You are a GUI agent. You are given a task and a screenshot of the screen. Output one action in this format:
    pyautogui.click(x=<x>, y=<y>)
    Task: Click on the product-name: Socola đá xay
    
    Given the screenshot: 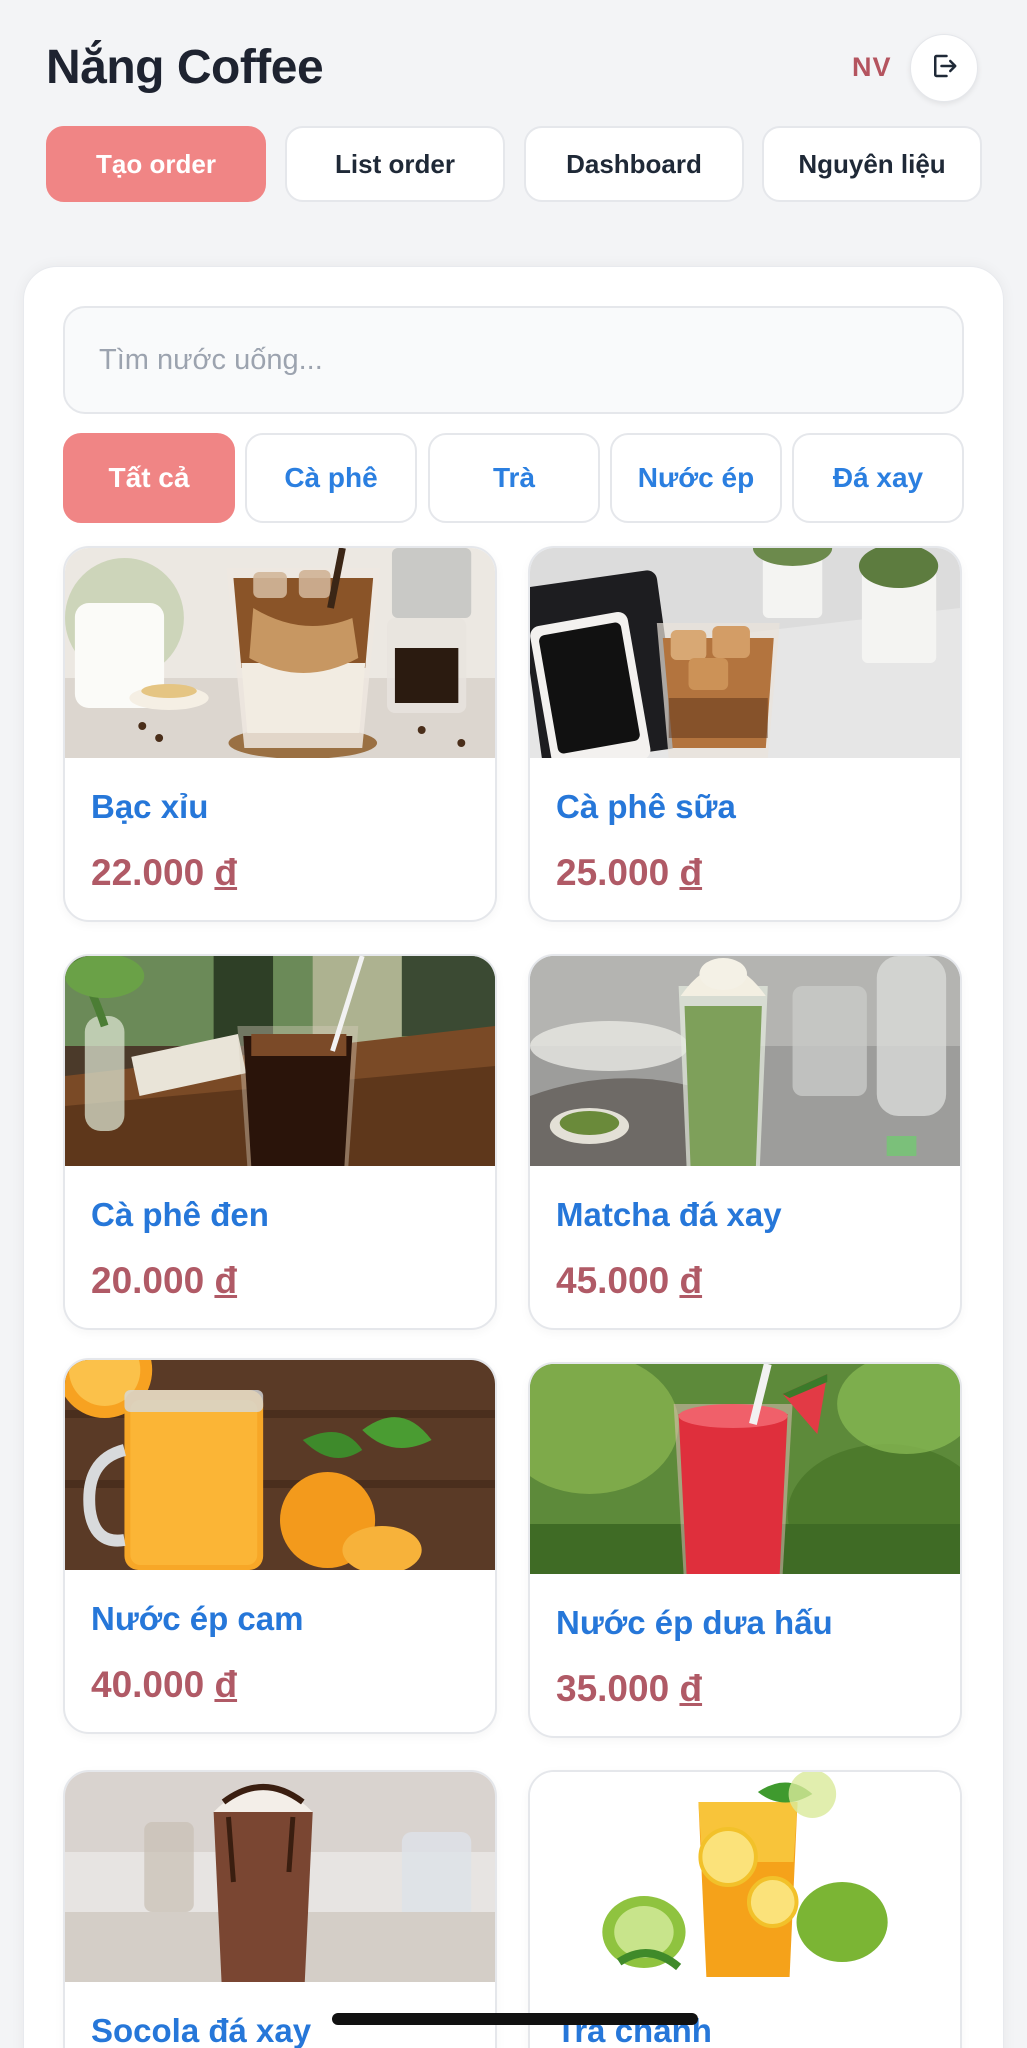 What is the action you would take?
    pyautogui.click(x=201, y=2030)
    